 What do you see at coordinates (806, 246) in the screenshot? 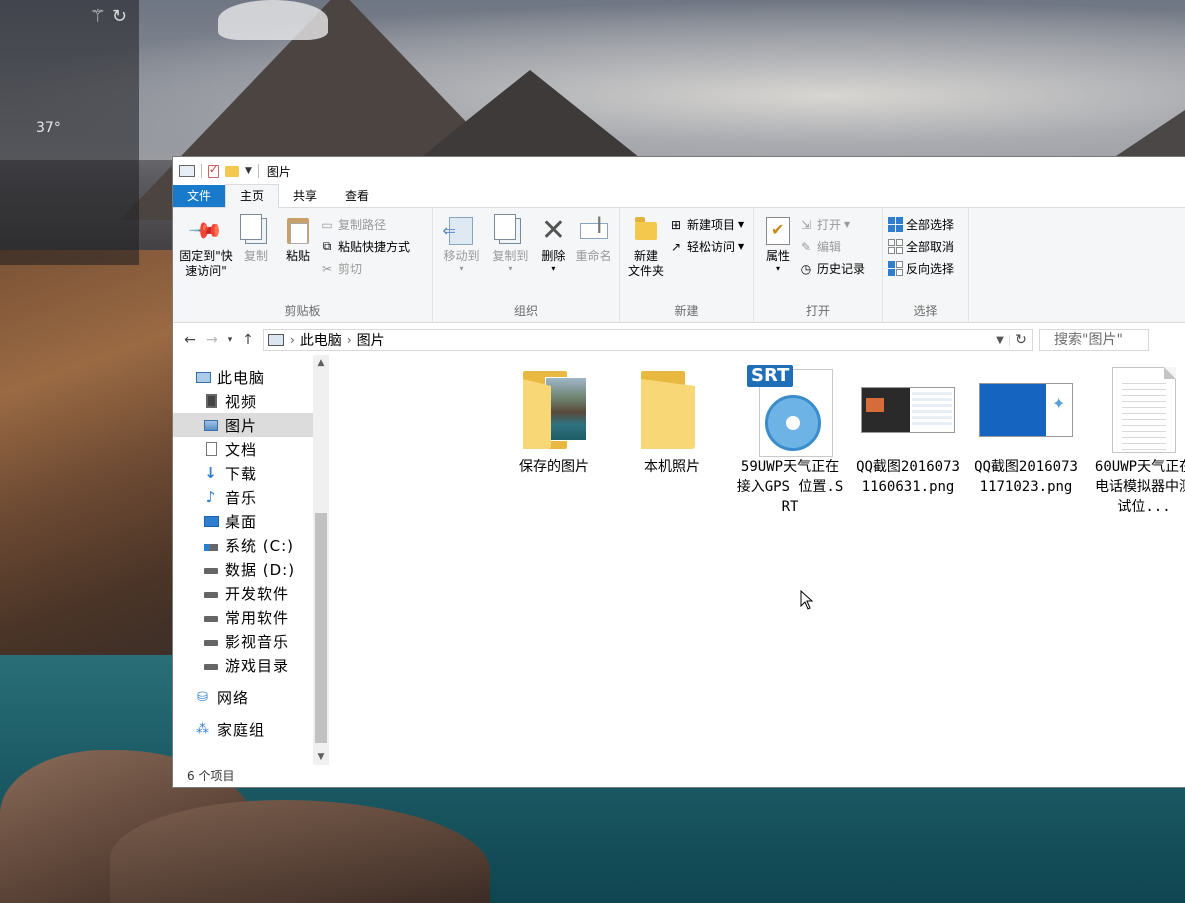
I see `edit-icon: ✎` at bounding box center [806, 246].